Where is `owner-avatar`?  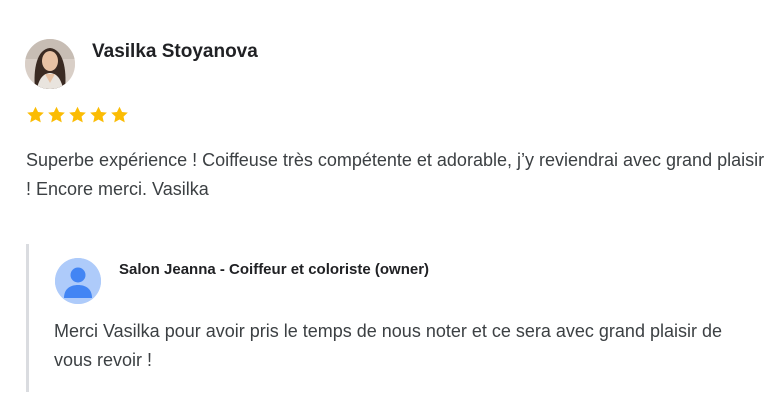
owner-avatar is located at coordinates (78, 281).